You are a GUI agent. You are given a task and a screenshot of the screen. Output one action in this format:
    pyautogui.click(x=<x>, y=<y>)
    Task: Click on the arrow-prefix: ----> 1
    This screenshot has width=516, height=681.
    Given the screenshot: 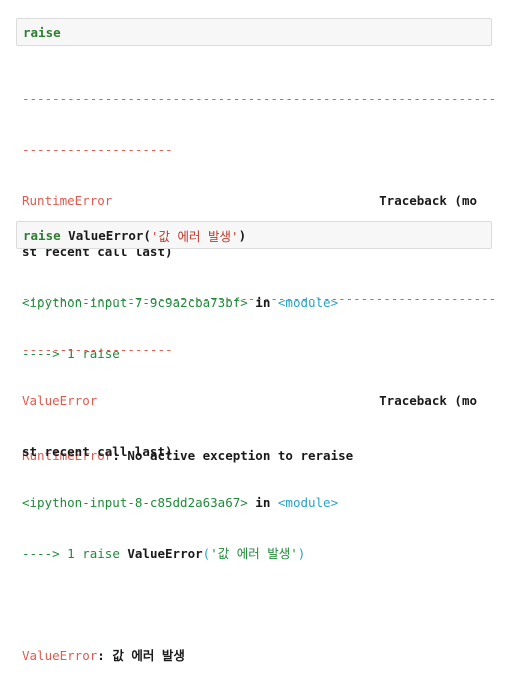 What is the action you would take?
    pyautogui.click(x=52, y=553)
    